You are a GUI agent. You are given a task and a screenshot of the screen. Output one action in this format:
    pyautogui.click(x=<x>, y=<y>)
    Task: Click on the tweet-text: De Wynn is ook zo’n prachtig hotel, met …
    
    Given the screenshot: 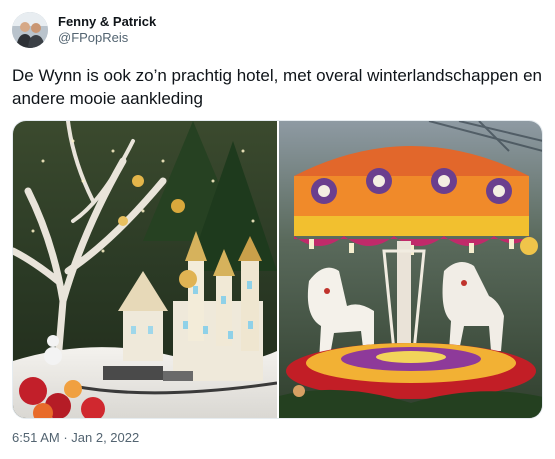 What is the action you would take?
    pyautogui.click(x=277, y=87)
    